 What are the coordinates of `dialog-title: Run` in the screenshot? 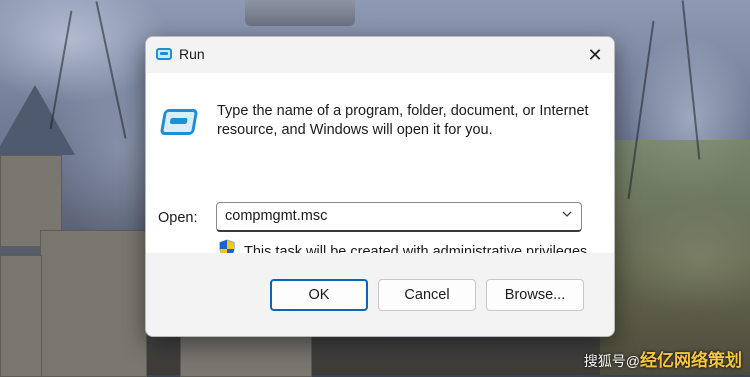 It's located at (192, 54).